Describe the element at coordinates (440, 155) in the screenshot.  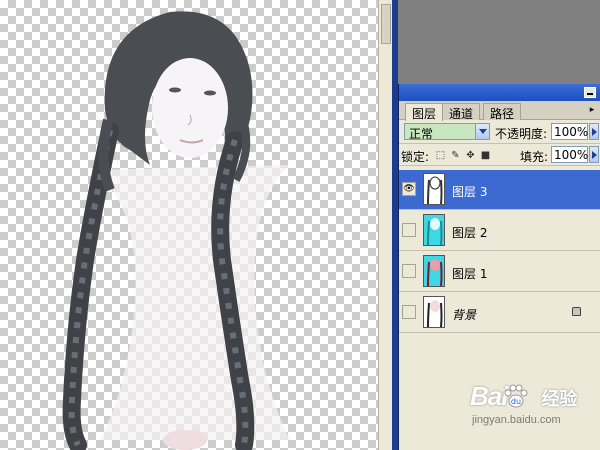
I see `lock-transparency-icon: ⬚` at that location.